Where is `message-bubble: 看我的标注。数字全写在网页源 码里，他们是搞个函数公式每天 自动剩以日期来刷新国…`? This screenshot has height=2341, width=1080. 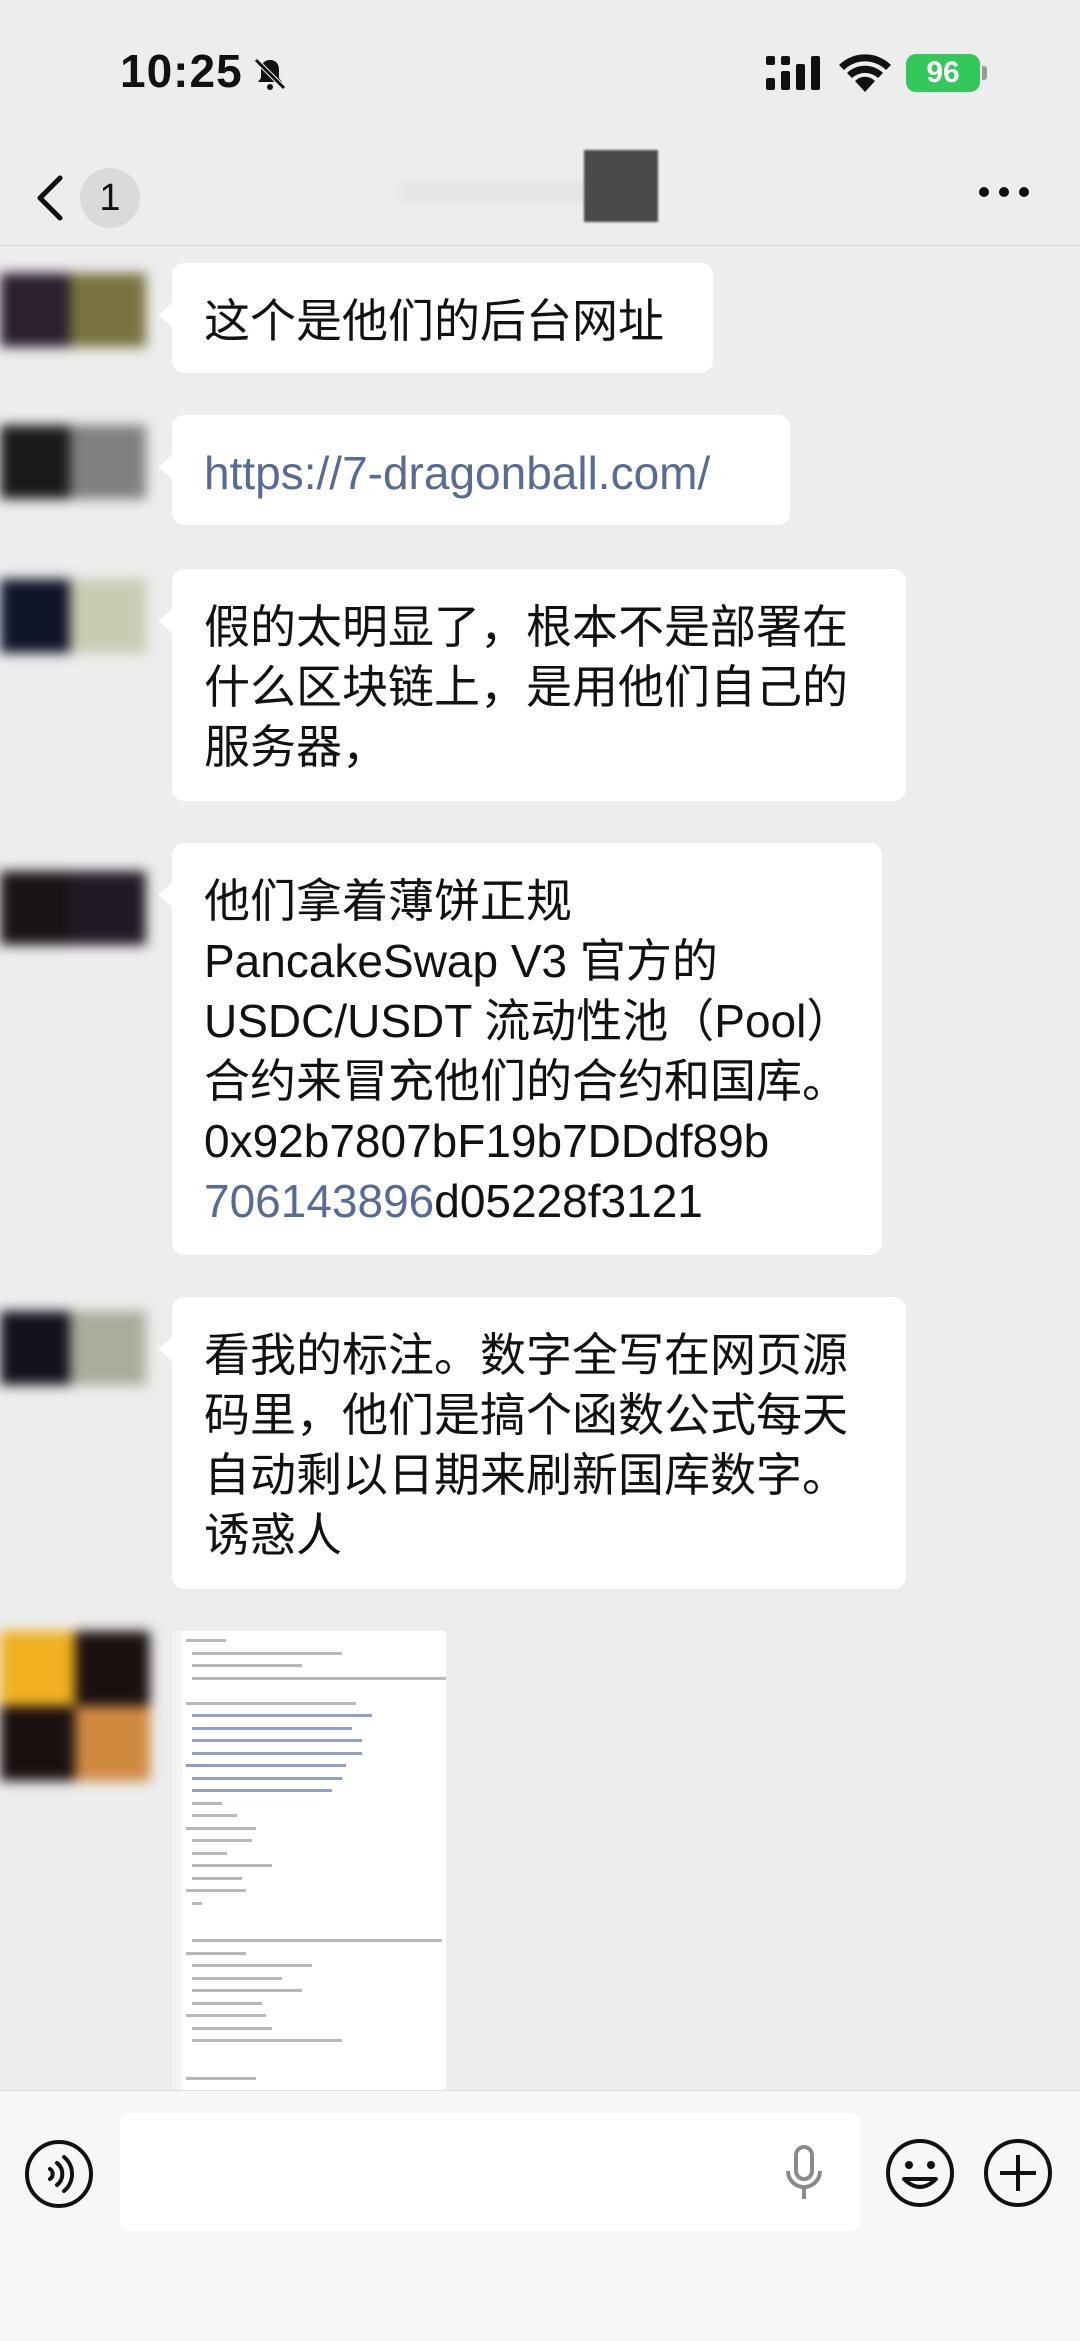
message-bubble: 看我的标注。数字全写在网页源 码里，他们是搞个函数公式每天 自动剩以日期来刷新国… is located at coordinates (532, 1443).